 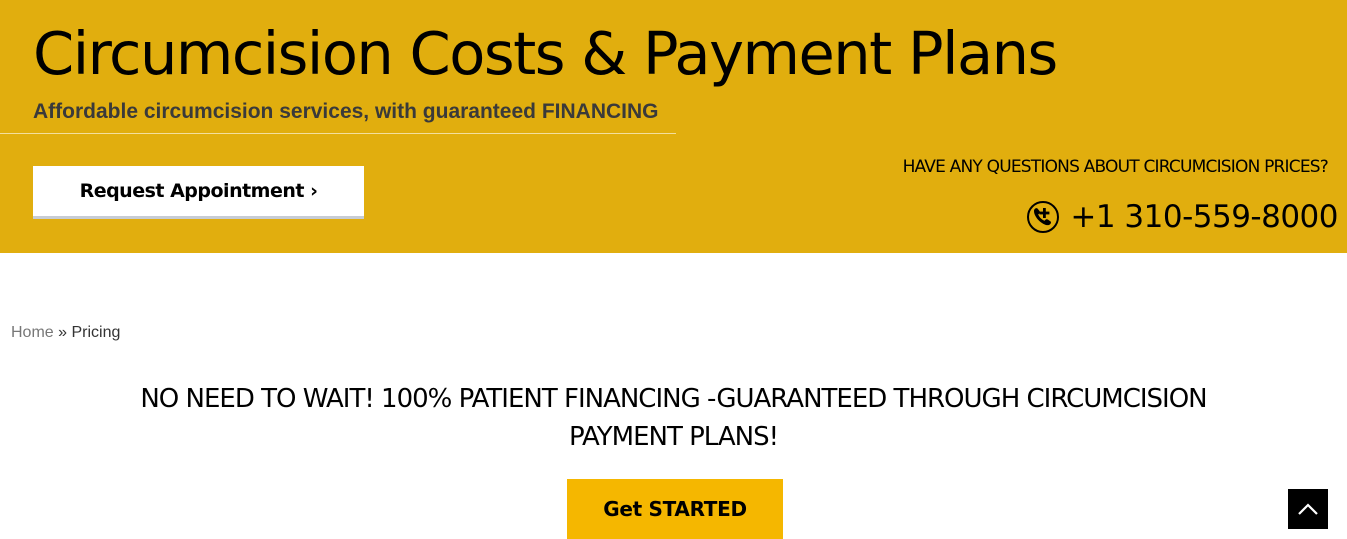 I want to click on hero-divider, so click(x=338, y=133).